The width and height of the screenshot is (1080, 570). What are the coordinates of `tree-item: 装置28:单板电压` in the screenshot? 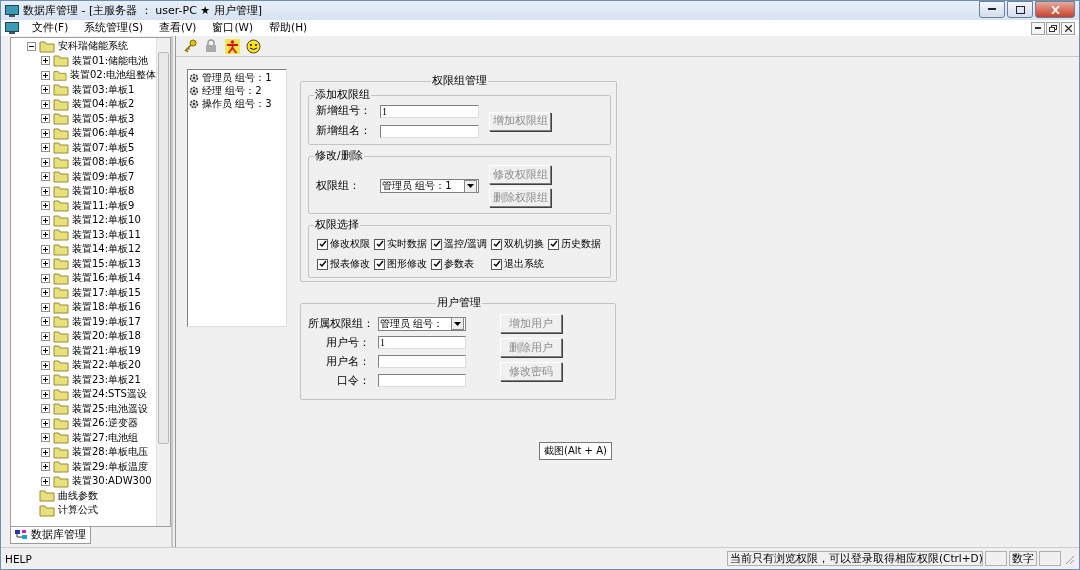 It's located at (110, 452).